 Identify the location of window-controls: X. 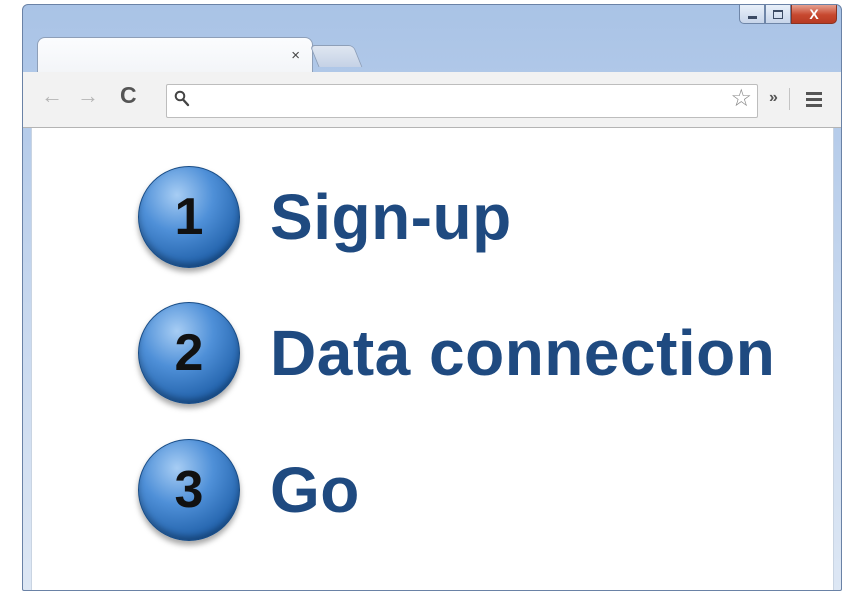
(788, 14).